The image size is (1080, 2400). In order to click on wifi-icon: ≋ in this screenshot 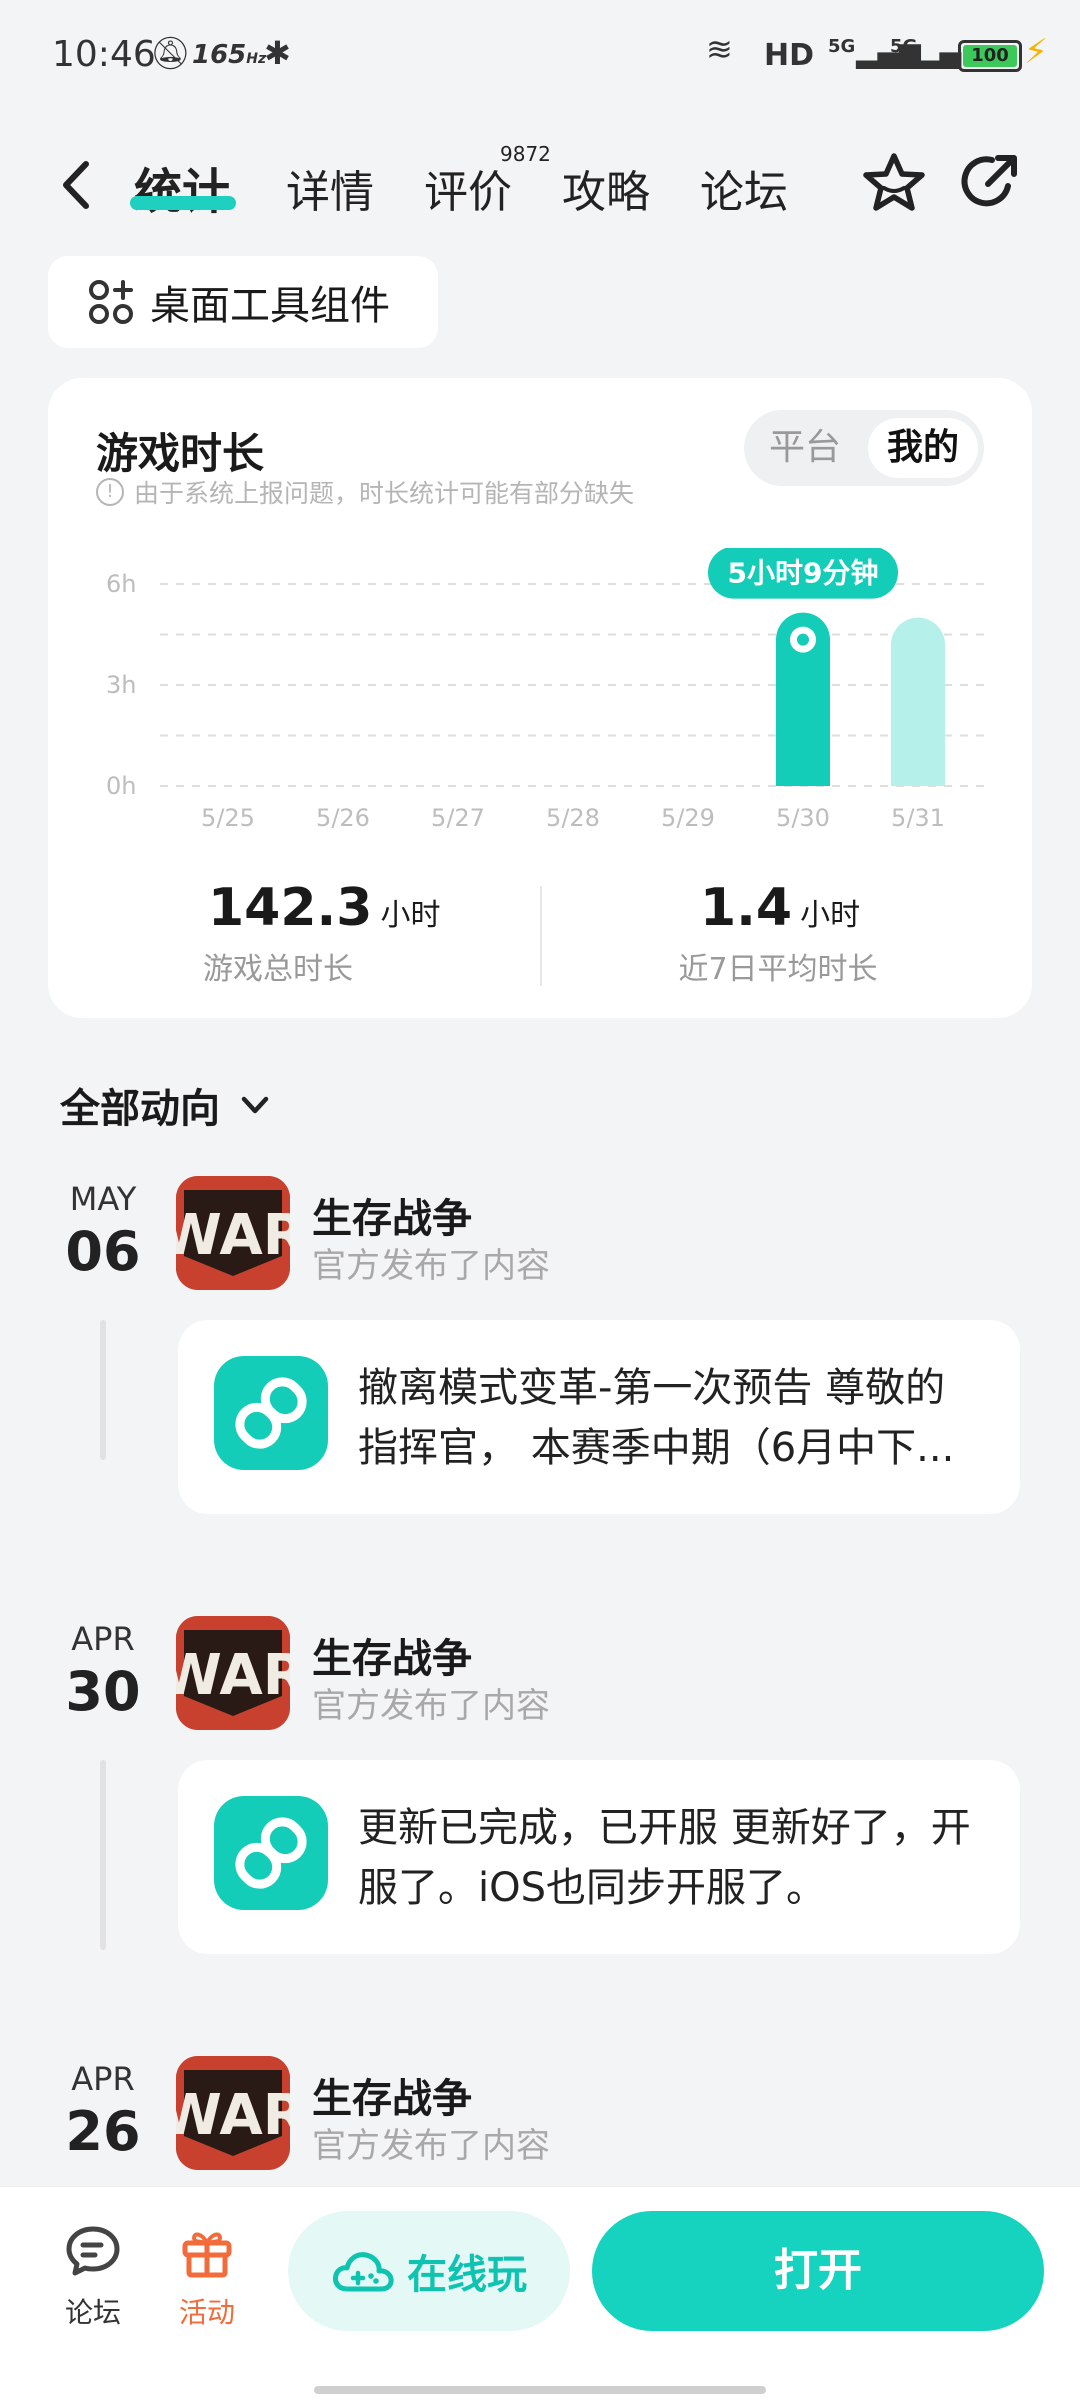, I will do `click(719, 49)`.